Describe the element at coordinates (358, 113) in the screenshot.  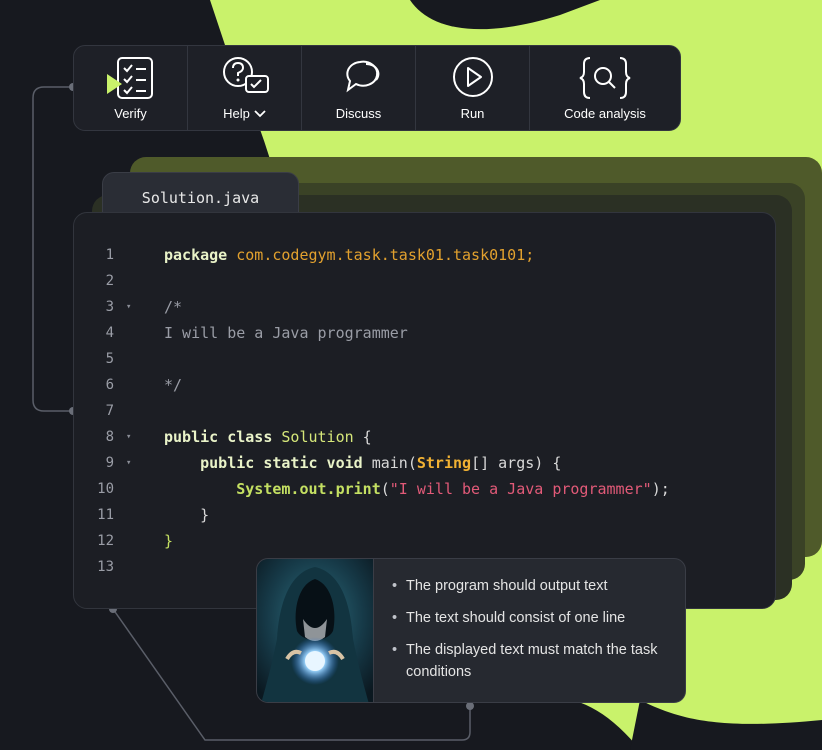
I see `discuss-label: Discuss` at that location.